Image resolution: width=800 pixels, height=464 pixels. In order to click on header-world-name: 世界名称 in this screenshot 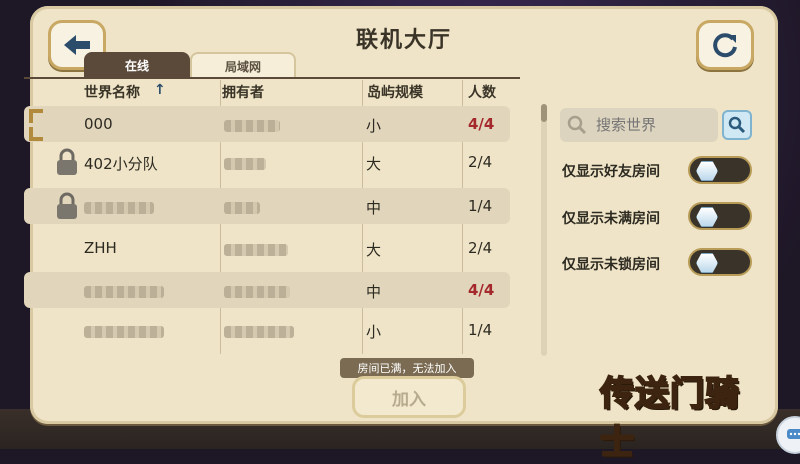, I will do `click(112, 92)`.